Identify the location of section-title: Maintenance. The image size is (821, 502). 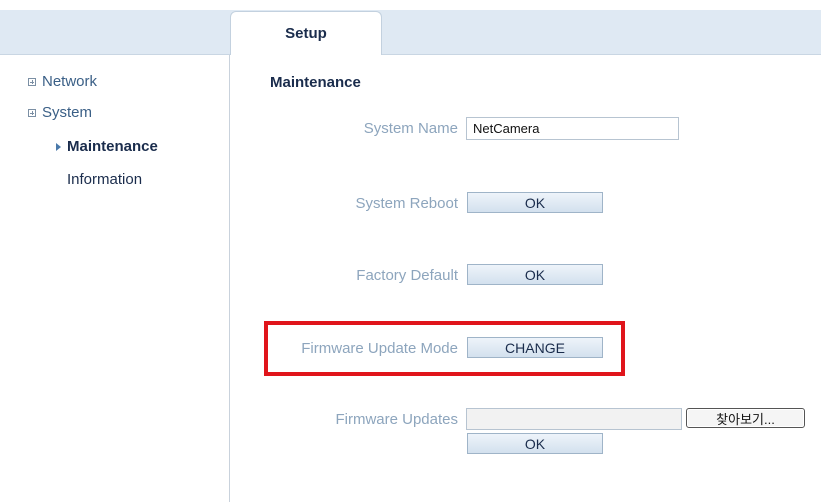
(315, 82).